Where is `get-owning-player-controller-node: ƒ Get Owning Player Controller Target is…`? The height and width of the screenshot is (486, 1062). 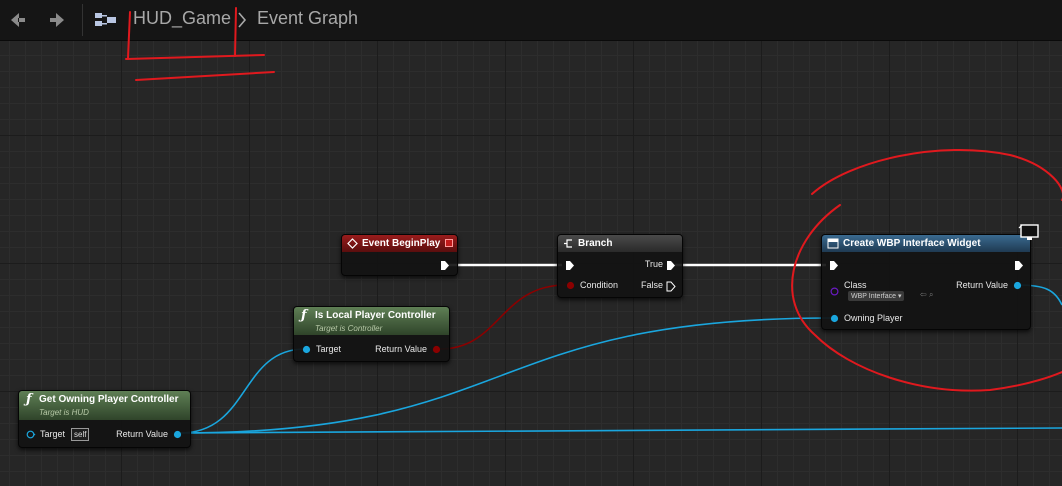
get-owning-player-controller-node: ƒ Get Owning Player Controller Target is… is located at coordinates (104, 419).